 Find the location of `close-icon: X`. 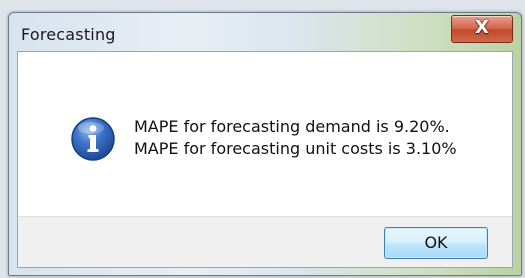

close-icon: X is located at coordinates (482, 27).